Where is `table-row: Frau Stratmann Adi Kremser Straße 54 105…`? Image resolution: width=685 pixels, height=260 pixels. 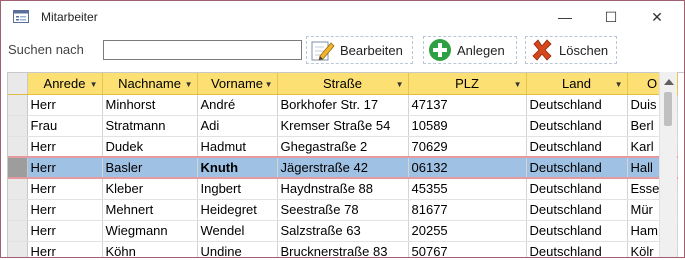 table-row: Frau Stratmann Adi Kremser Straße 54 105… is located at coordinates (343, 126).